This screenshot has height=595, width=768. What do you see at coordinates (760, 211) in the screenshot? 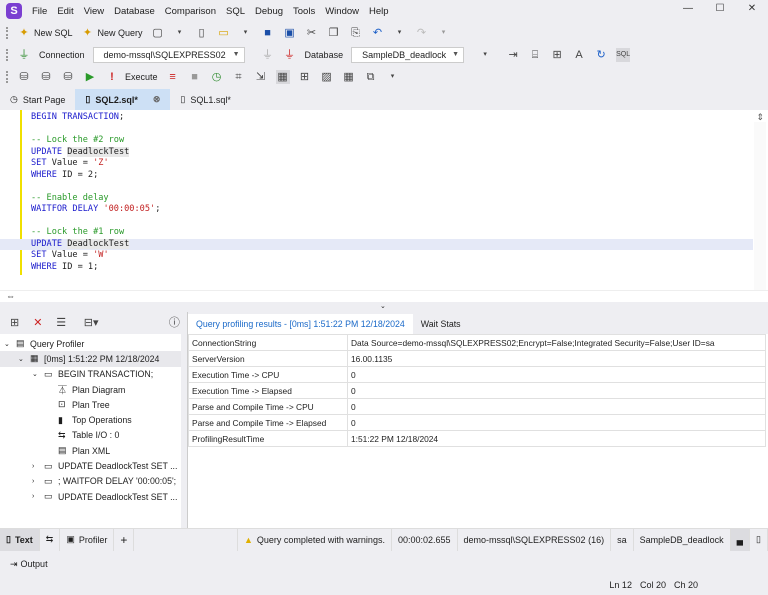
I see `vertical-scrollbar` at bounding box center [760, 211].